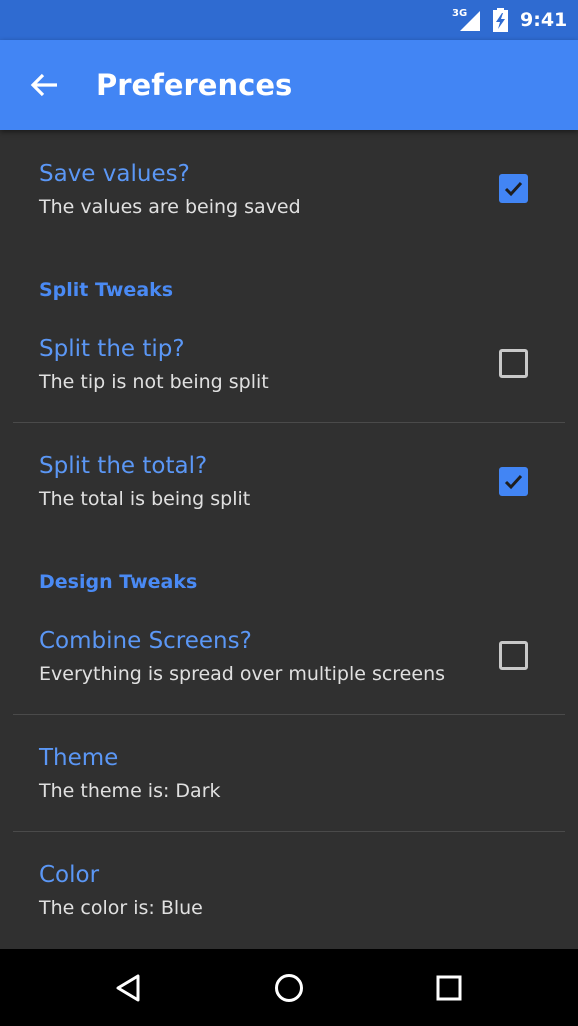 This screenshot has width=578, height=1026. Describe the element at coordinates (79, 758) in the screenshot. I see `pref-title: Theme` at that location.